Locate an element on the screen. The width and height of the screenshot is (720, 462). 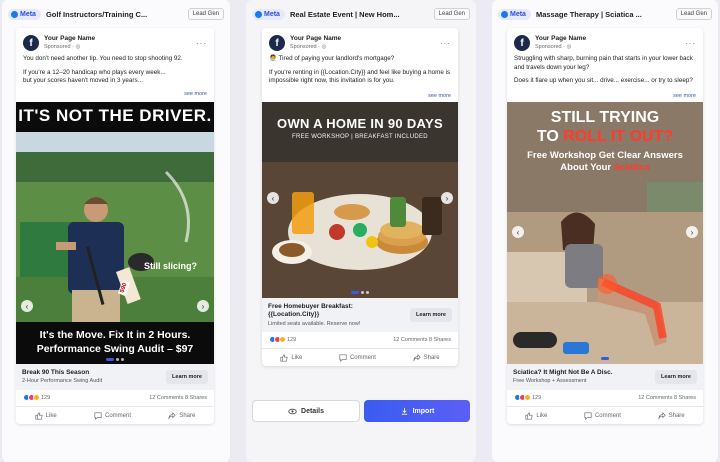
cta-subtitle: Limited seats available. Reserve now! is located at coordinates (314, 323).